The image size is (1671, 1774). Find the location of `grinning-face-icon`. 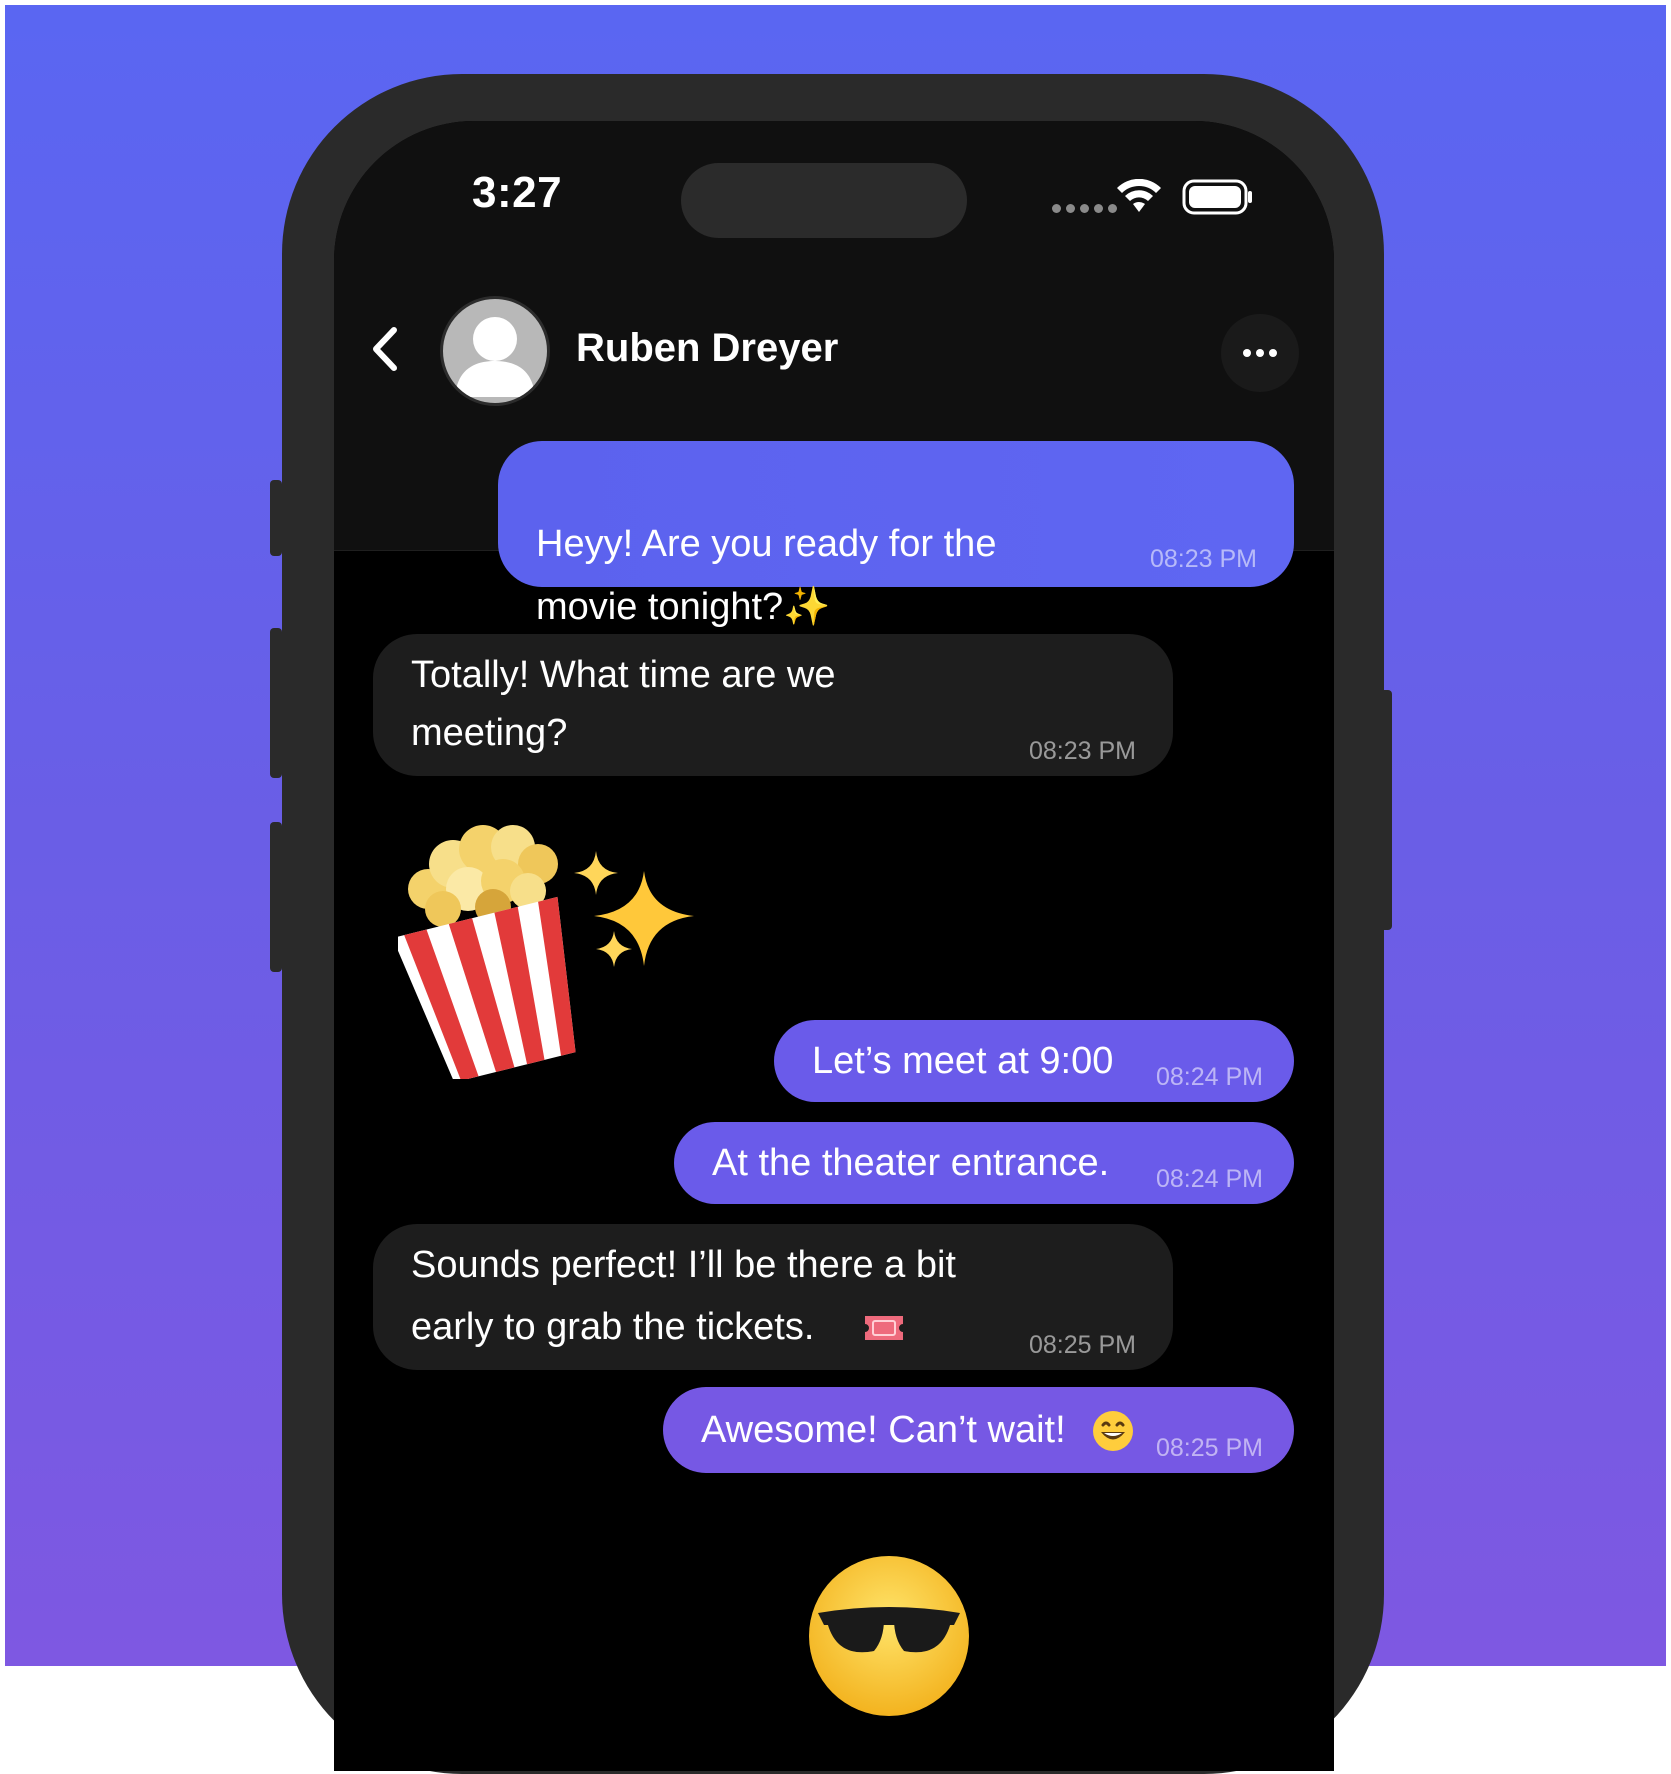

grinning-face-icon is located at coordinates (1113, 1431).